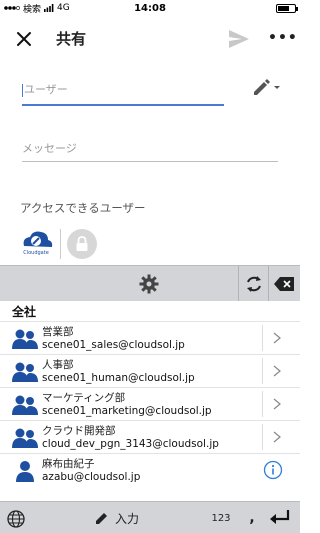 This screenshot has width=320, height=533. Describe the element at coordinates (150, 370) in the screenshot. I see `list-item: 人事部 scene01_human@cloudsol.jp` at that location.